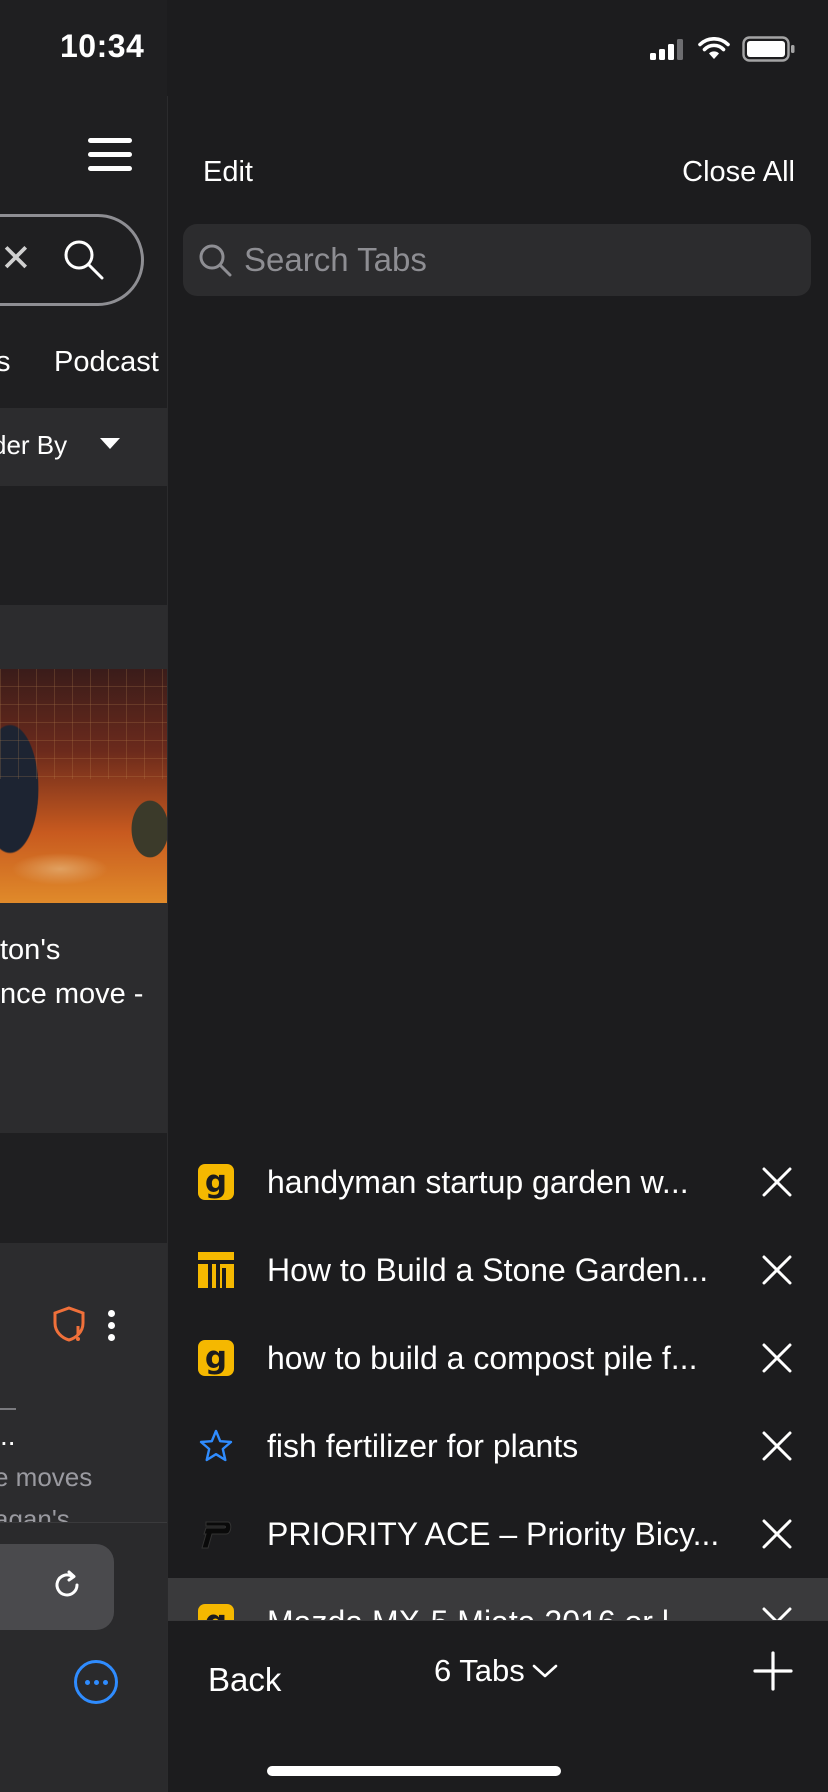  Describe the element at coordinates (67, 1587) in the screenshot. I see `reload-icon` at that location.